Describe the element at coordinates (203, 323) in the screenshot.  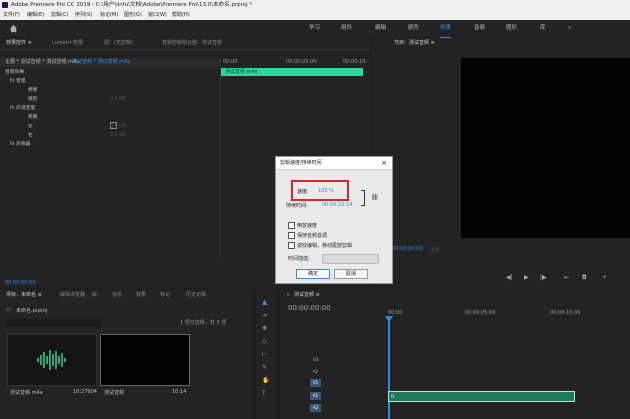
I see `selection-status: 1 项已选择，共 3 项` at that location.